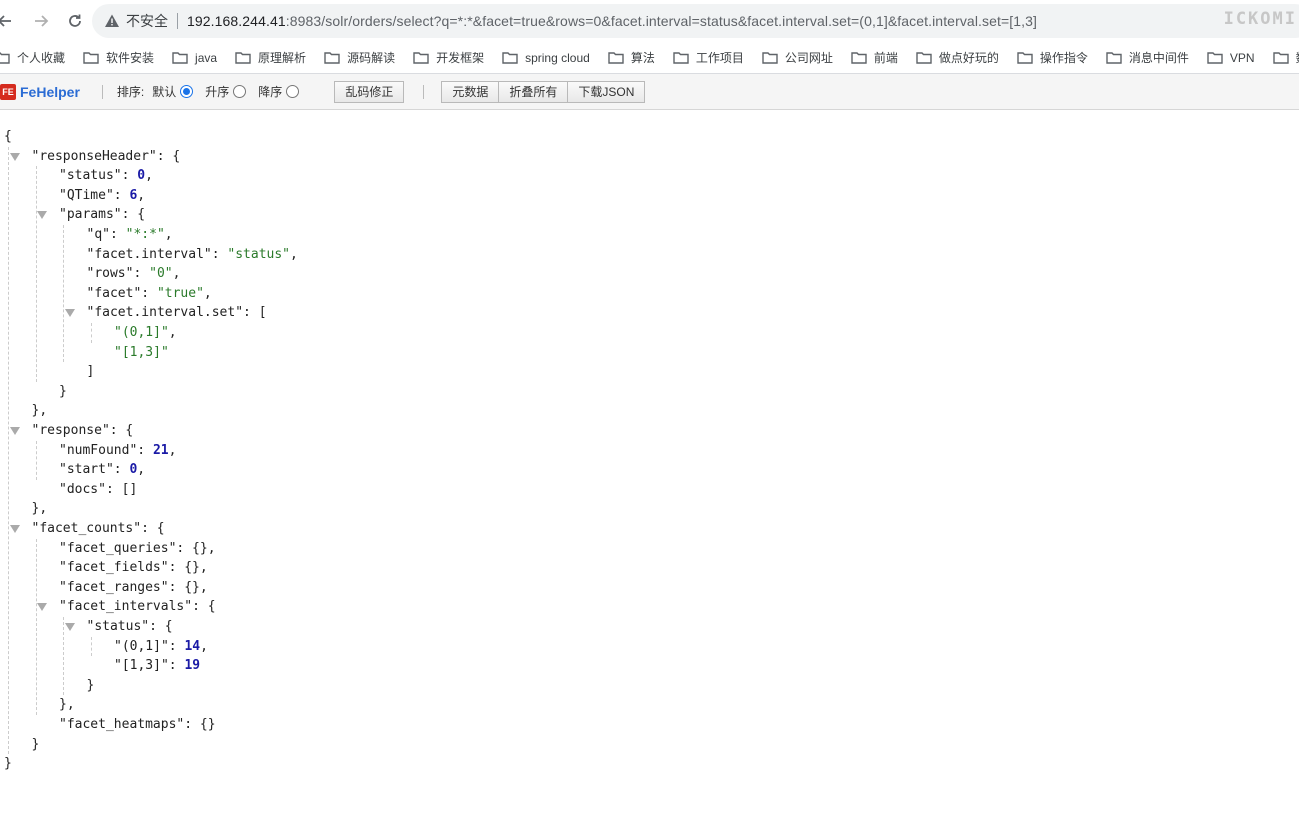 This screenshot has height=822, width=1299. What do you see at coordinates (194, 58) in the screenshot?
I see `bookmark-item: java` at bounding box center [194, 58].